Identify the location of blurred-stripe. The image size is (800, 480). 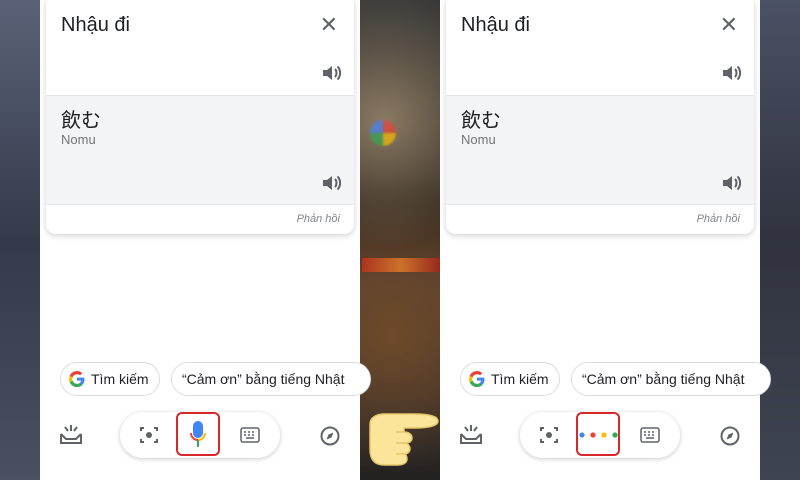
(401, 265).